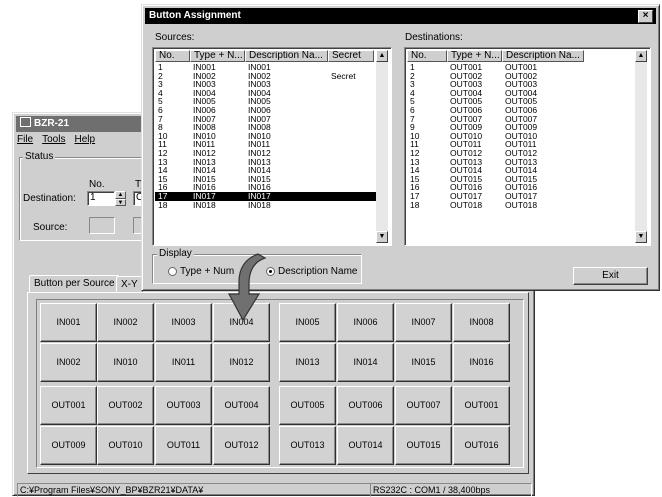  What do you see at coordinates (25, 139) in the screenshot?
I see `menu-file: File` at bounding box center [25, 139].